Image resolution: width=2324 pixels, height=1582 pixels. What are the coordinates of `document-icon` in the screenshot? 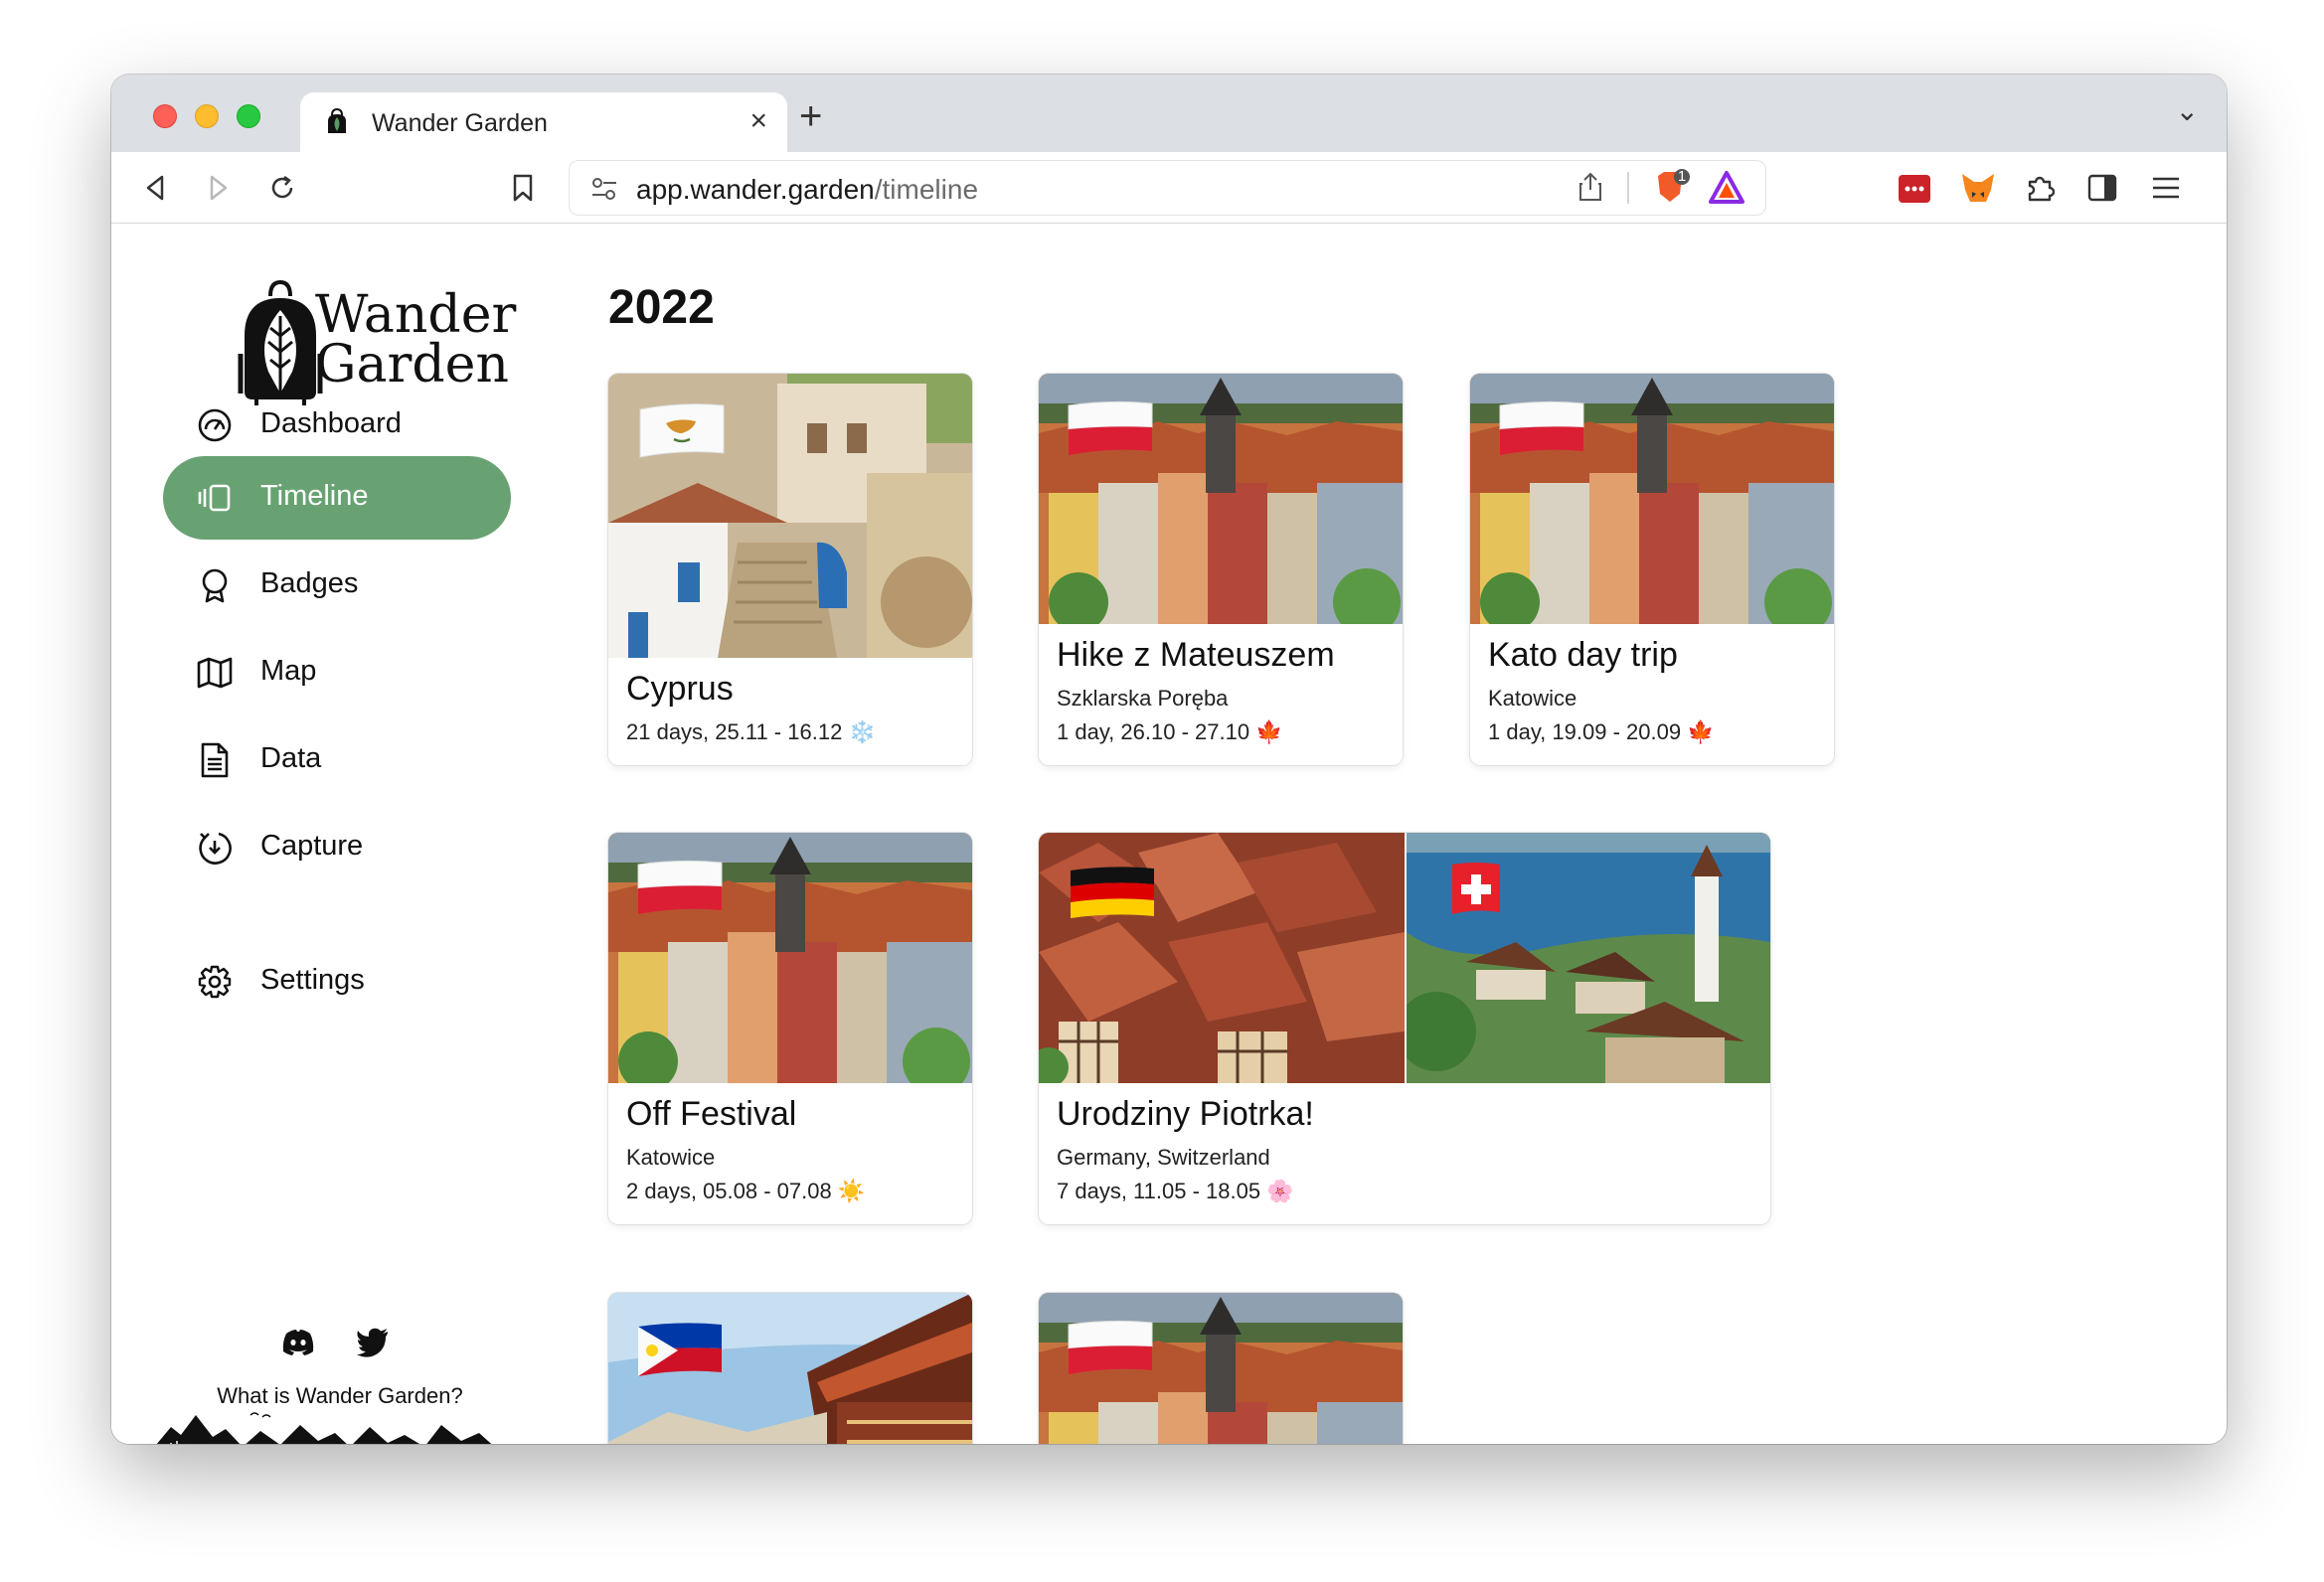 It's located at (215, 760).